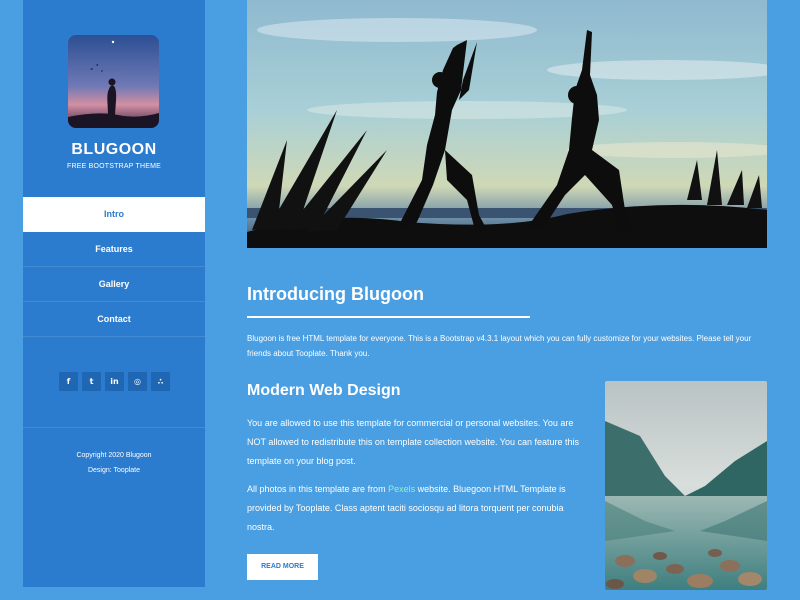 This screenshot has height=600, width=800. What do you see at coordinates (160, 381) in the screenshot?
I see `rss-icon: ∴` at bounding box center [160, 381].